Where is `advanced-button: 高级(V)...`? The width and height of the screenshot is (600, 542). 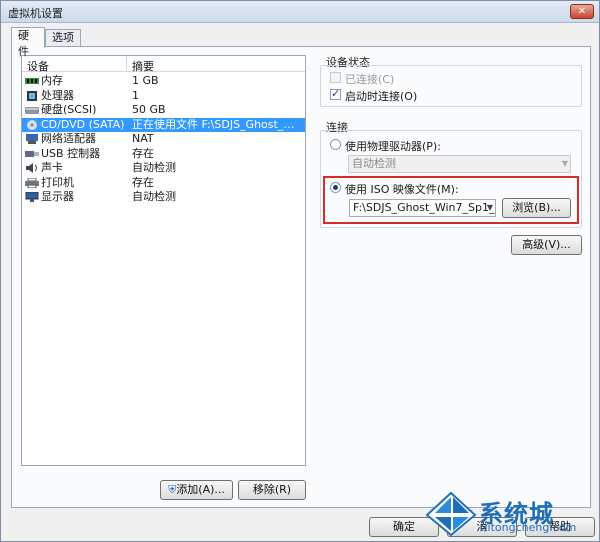
advanced-button: 高级(V)... is located at coordinates (546, 245).